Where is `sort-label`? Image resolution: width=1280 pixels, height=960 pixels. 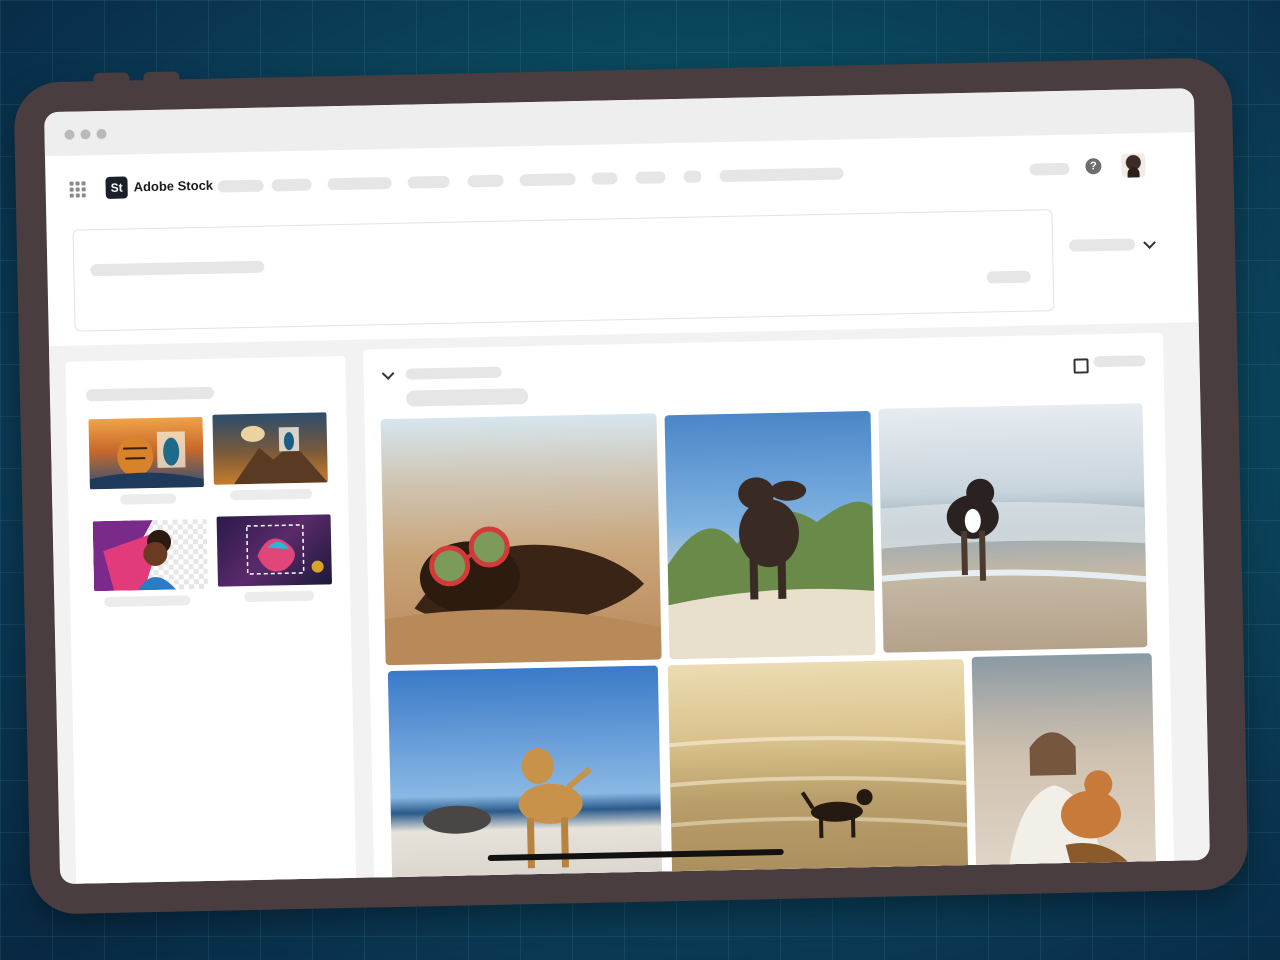
sort-label is located at coordinates (1102, 245).